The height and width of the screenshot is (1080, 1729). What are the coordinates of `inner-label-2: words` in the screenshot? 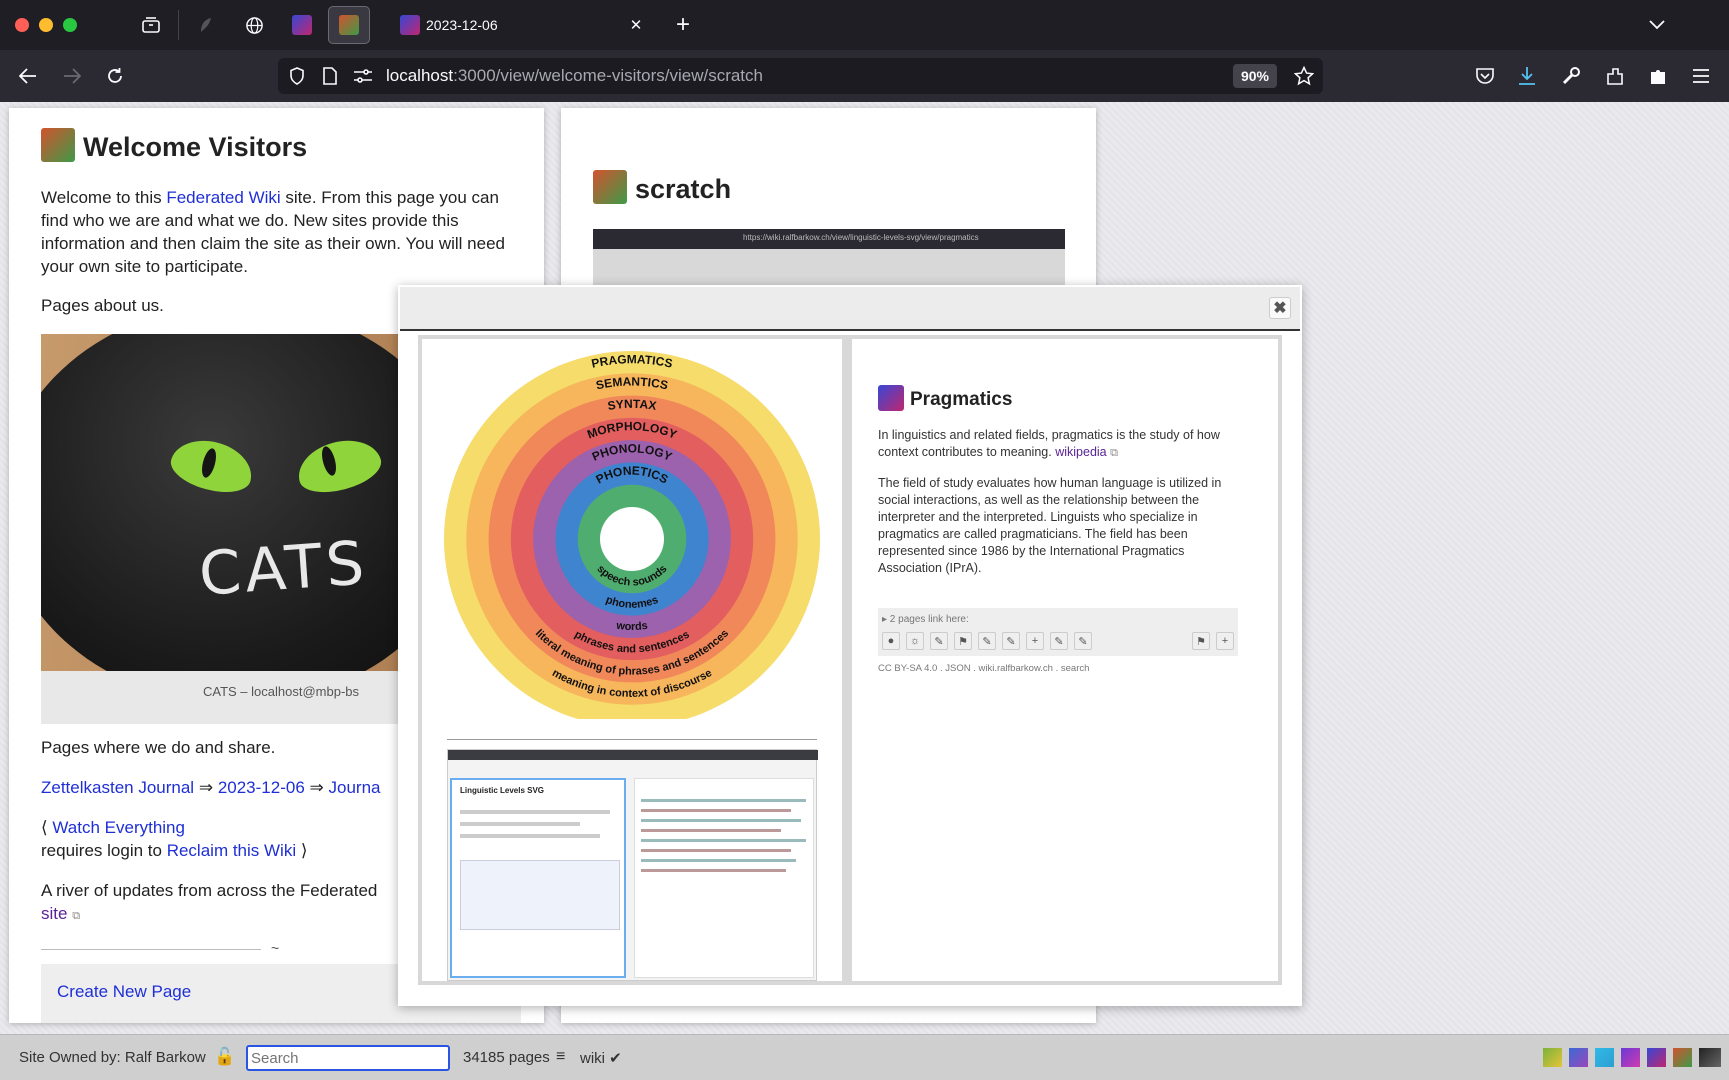 It's located at (632, 626).